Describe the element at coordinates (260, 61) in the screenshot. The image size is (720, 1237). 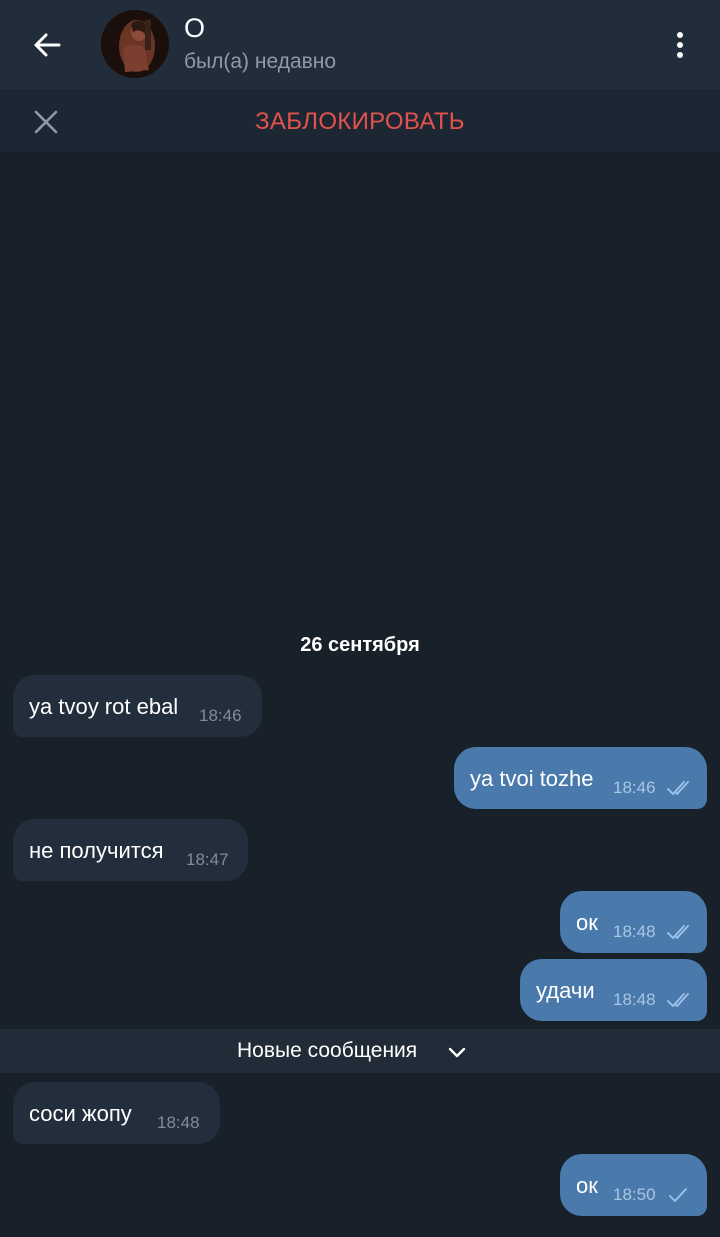
I see `contact-status: был(а) недавно` at that location.